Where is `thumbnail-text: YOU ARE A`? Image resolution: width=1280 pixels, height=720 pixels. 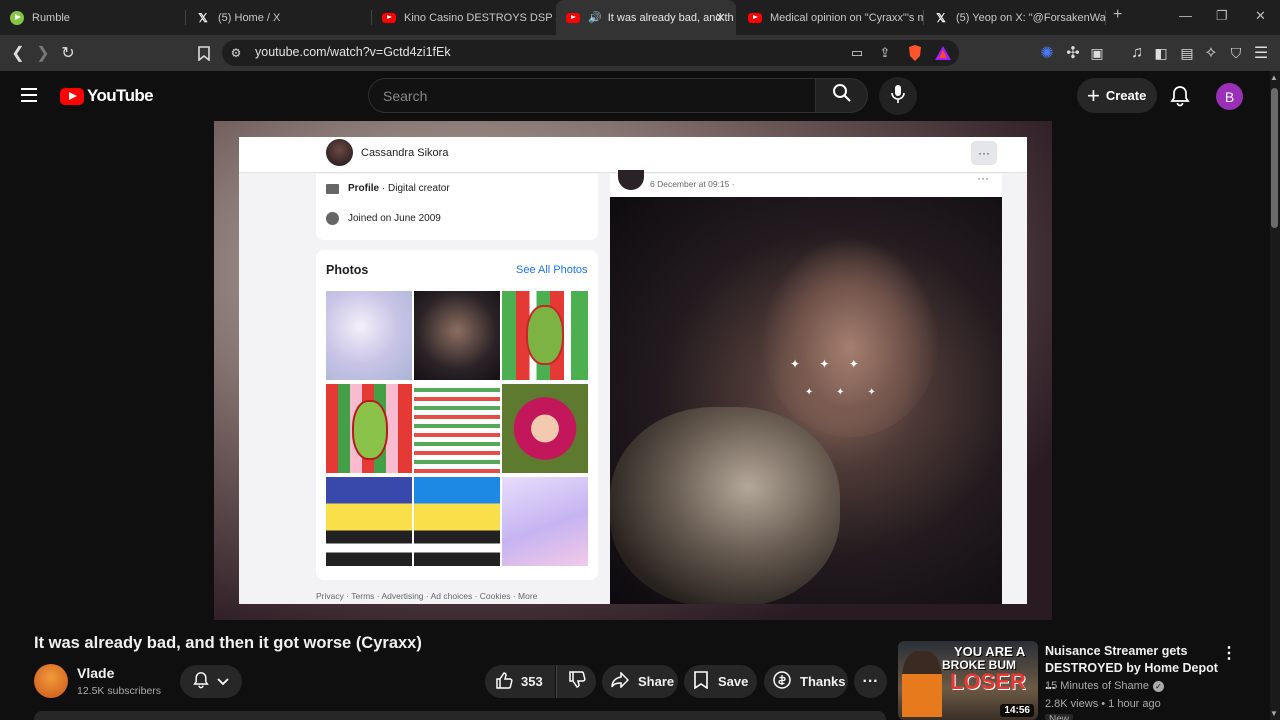
thumbnail-text: YOU ARE A is located at coordinates (990, 651).